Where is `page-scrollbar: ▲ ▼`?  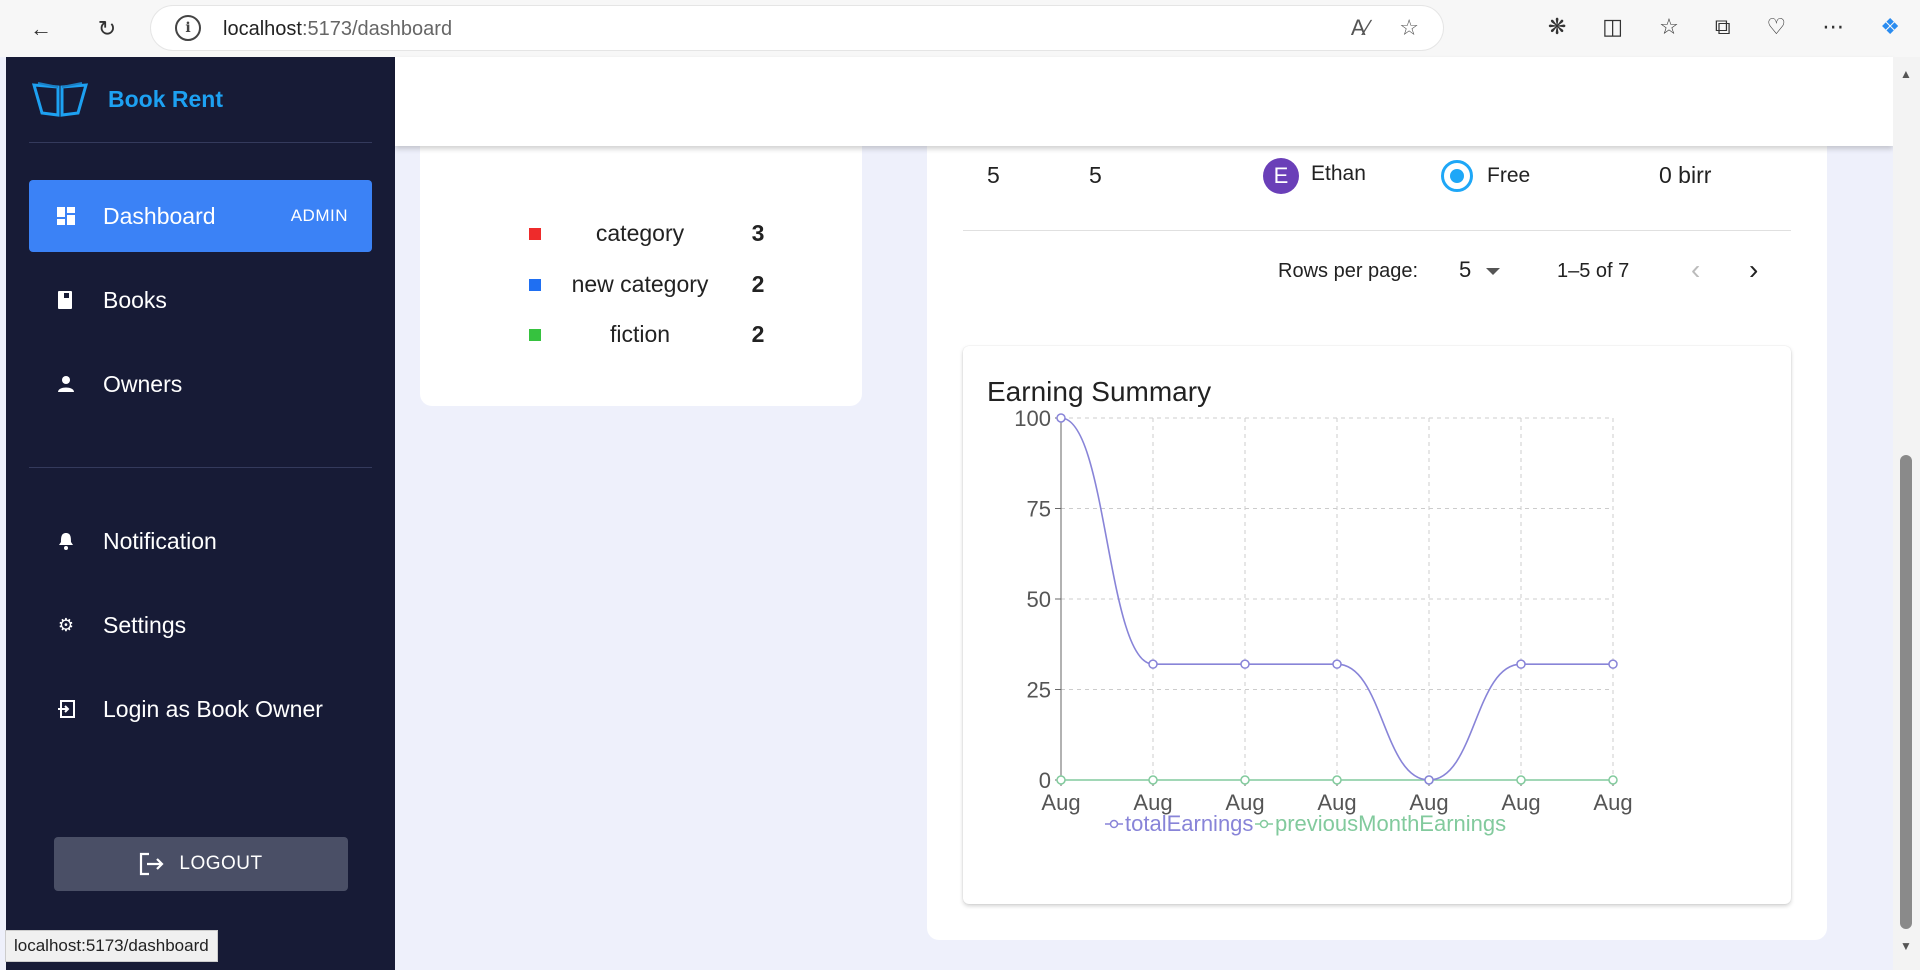 page-scrollbar: ▲ ▼ is located at coordinates (1906, 513).